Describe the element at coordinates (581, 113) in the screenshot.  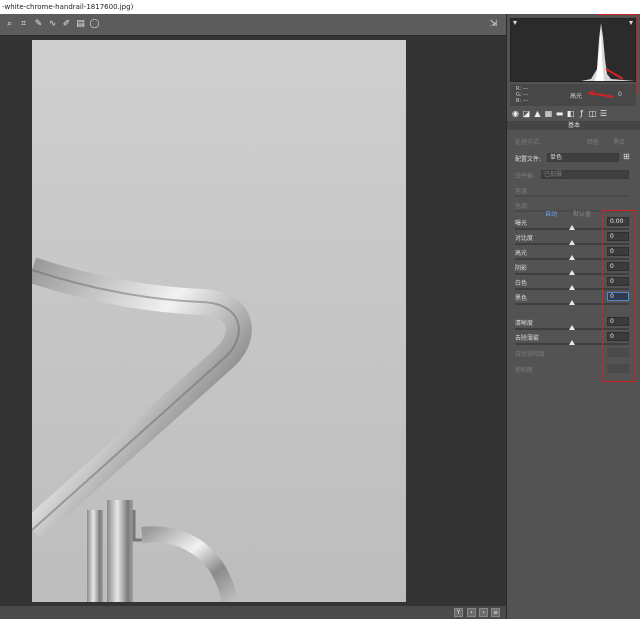
I see `fx-tab-icon: ƒ` at that location.